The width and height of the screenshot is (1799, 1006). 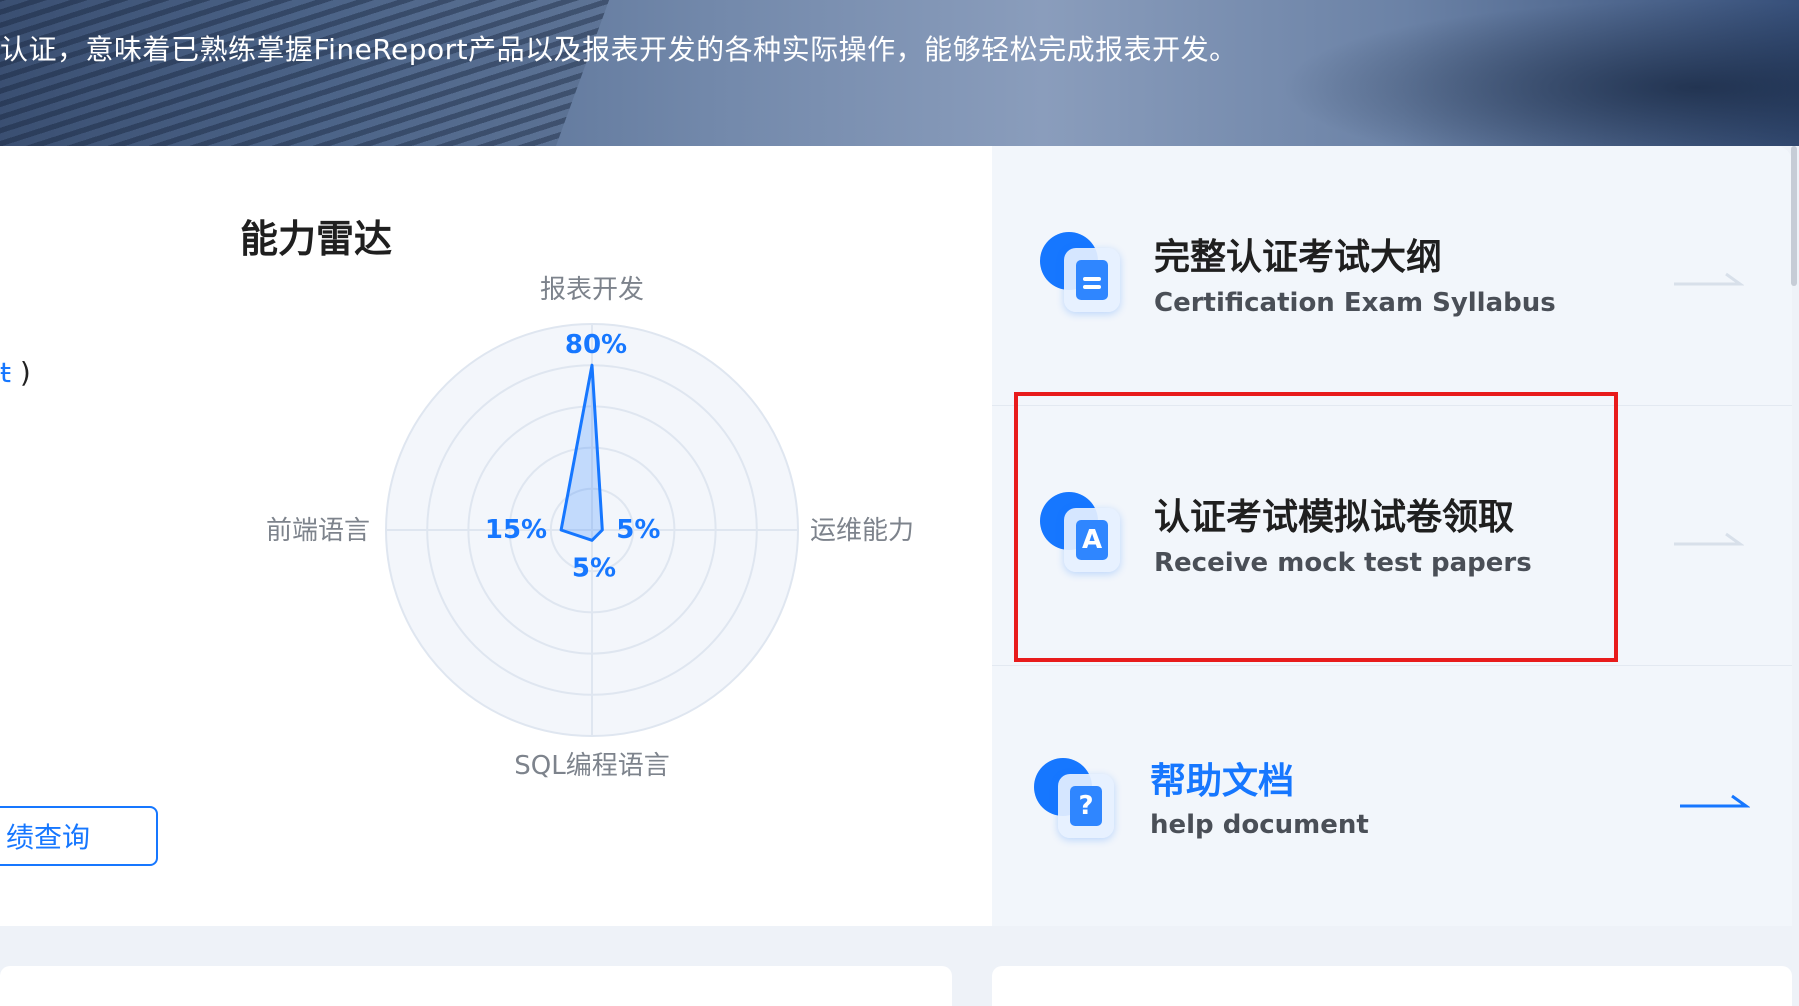 I want to click on left-text-fragment: ŧ ), so click(x=15, y=372).